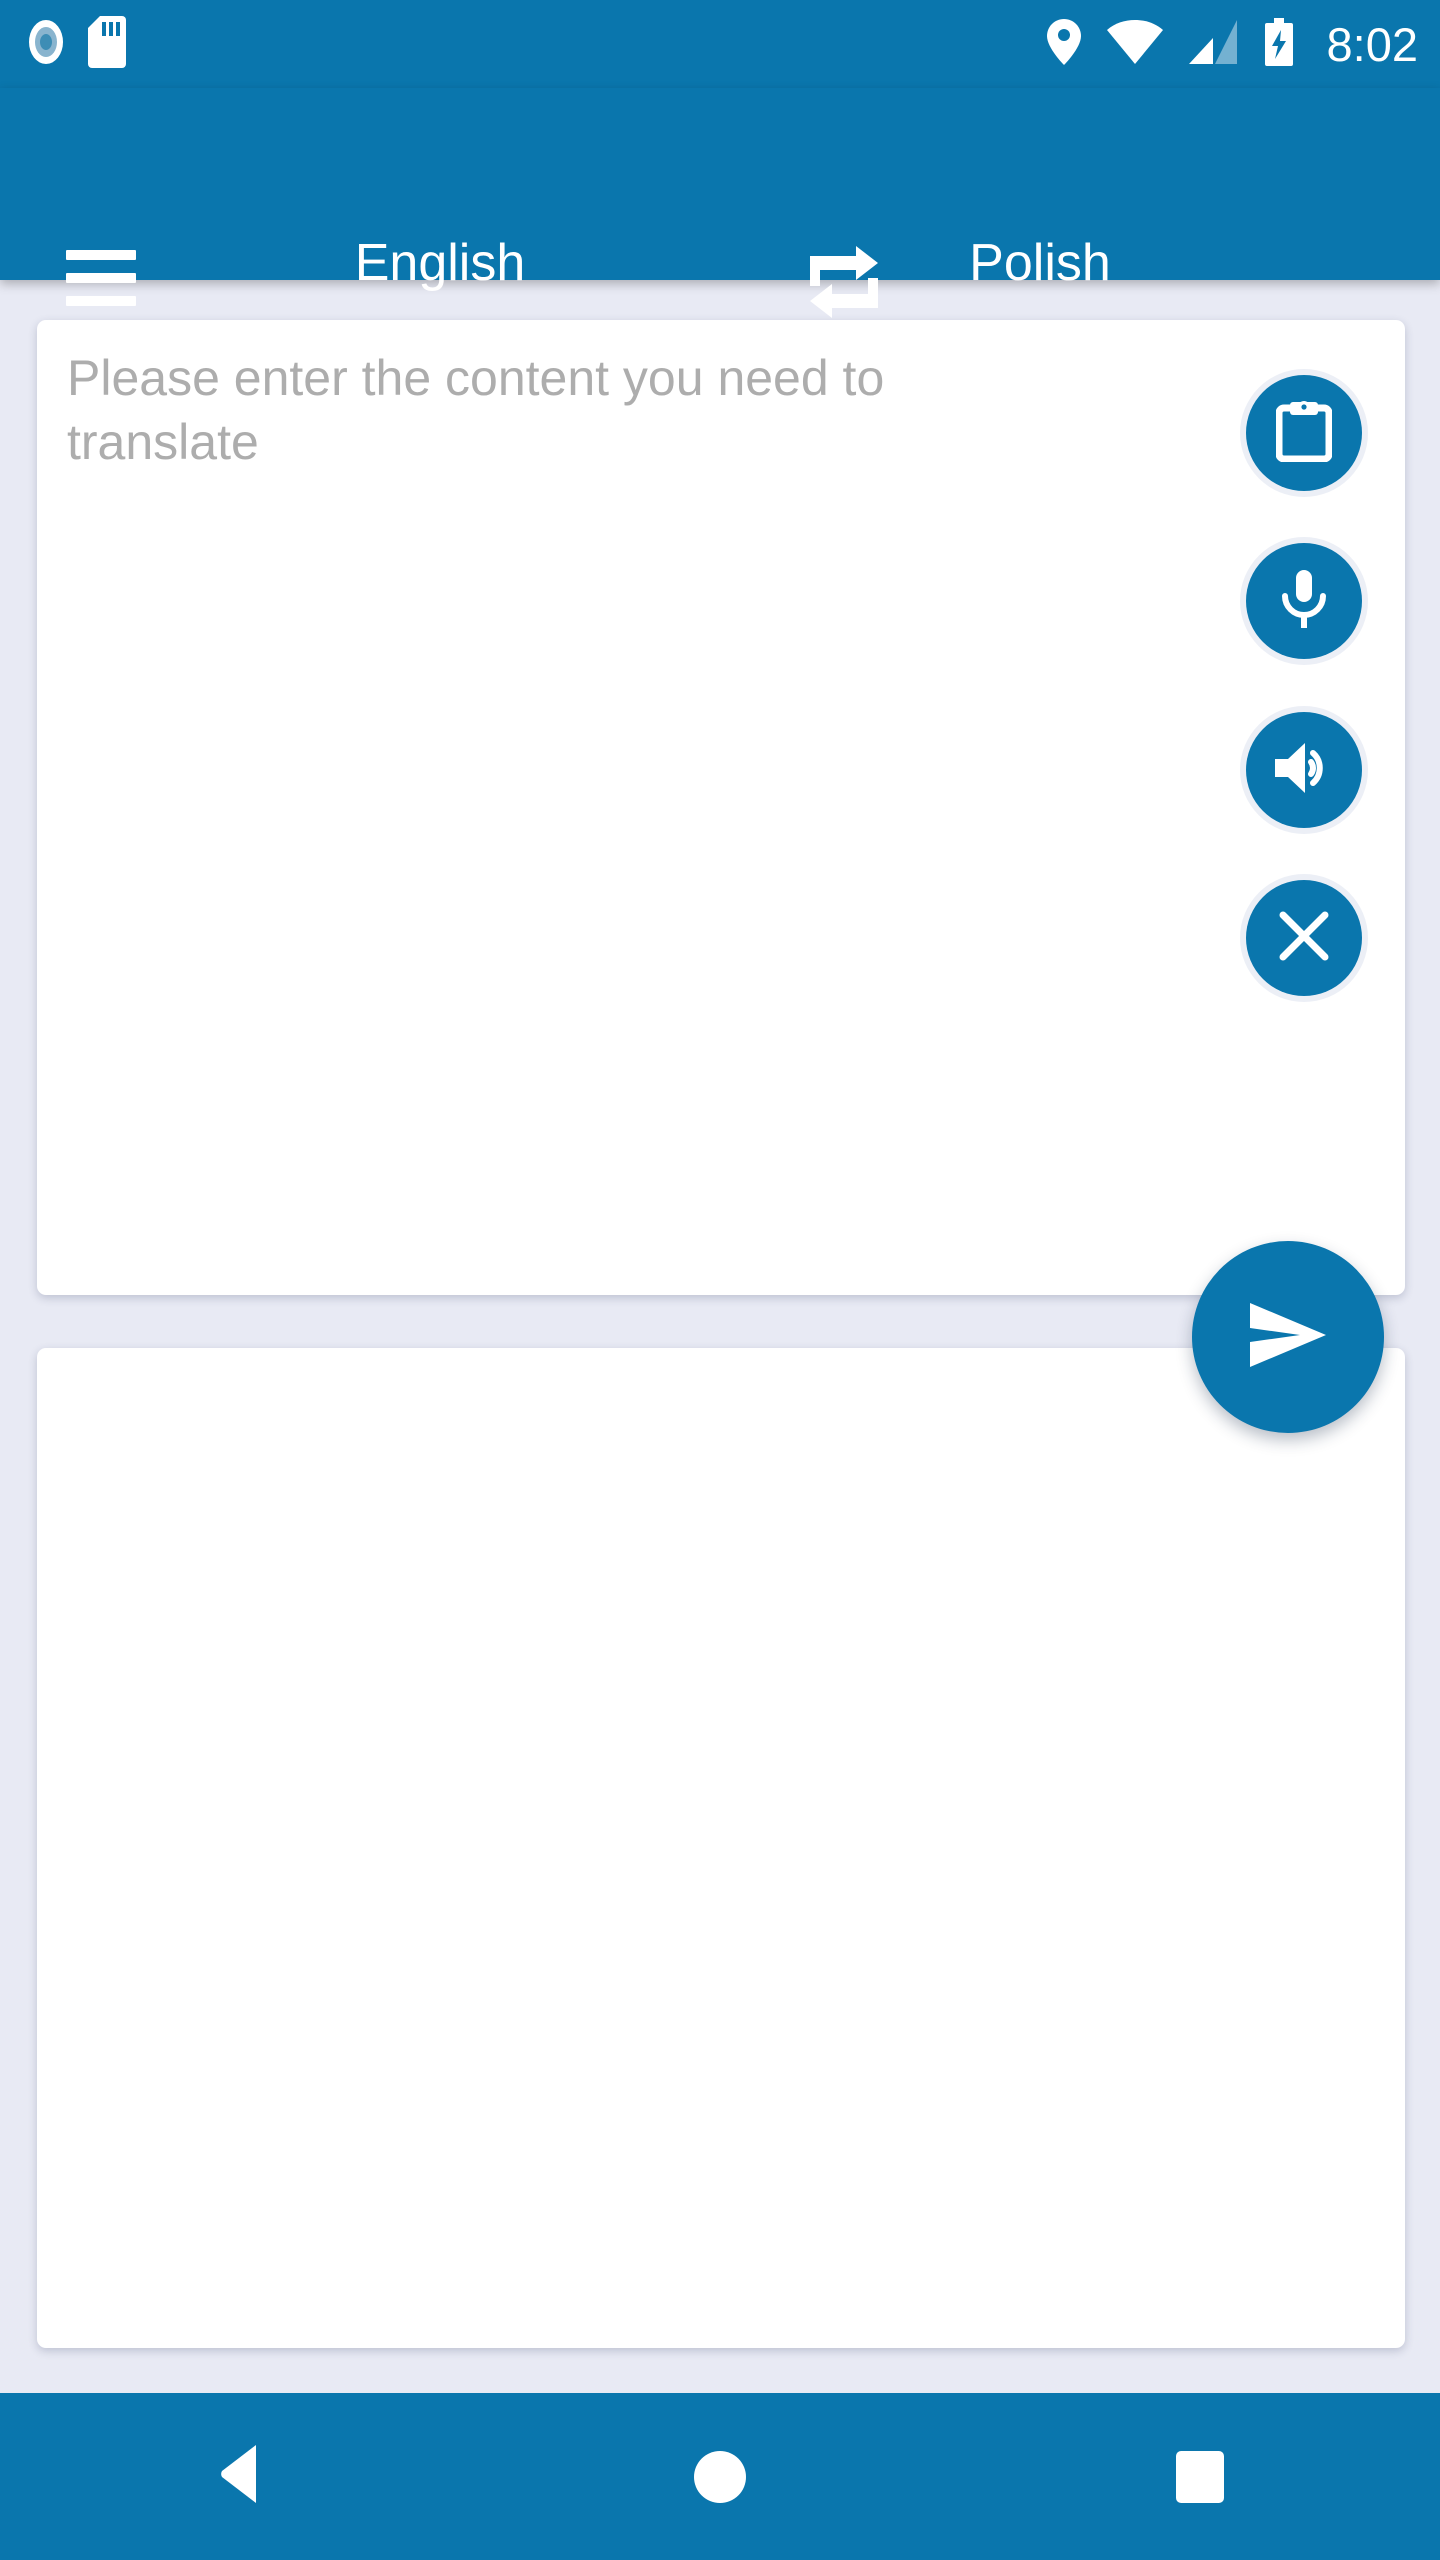  I want to click on swap-languages-button, so click(844, 284).